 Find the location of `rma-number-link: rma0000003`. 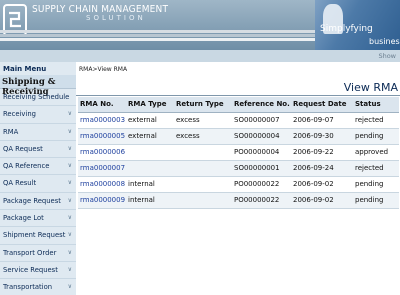

rma-number-link: rma0000003 is located at coordinates (102, 120).